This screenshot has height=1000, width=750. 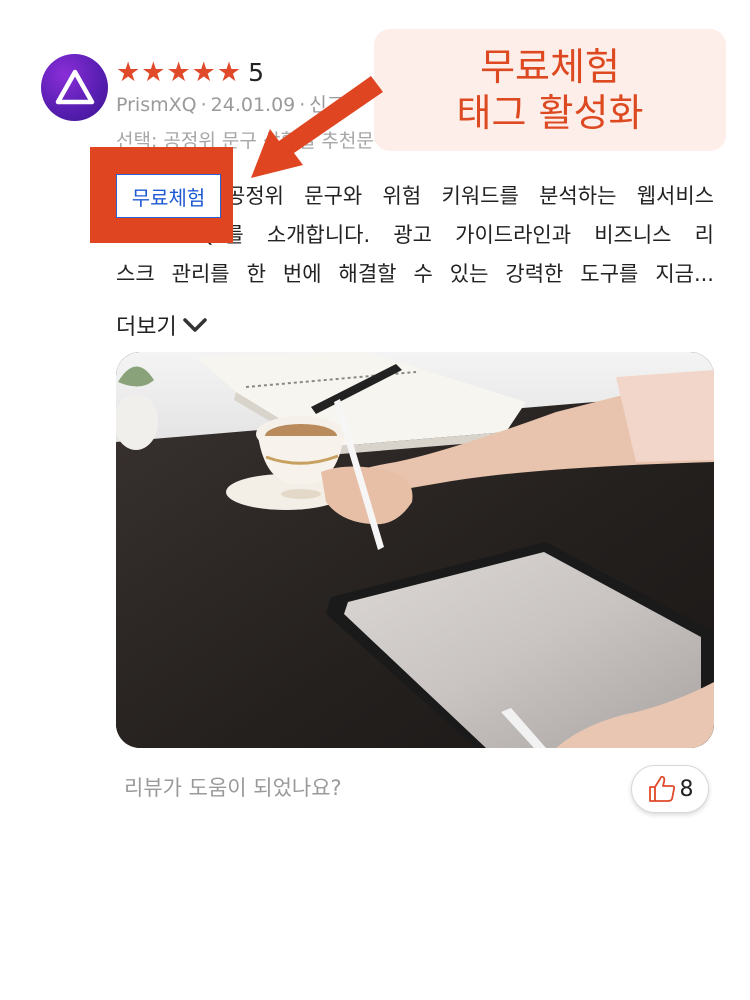 I want to click on helpful-question: 리뷰가 도움이 되었나요?, so click(x=233, y=788).